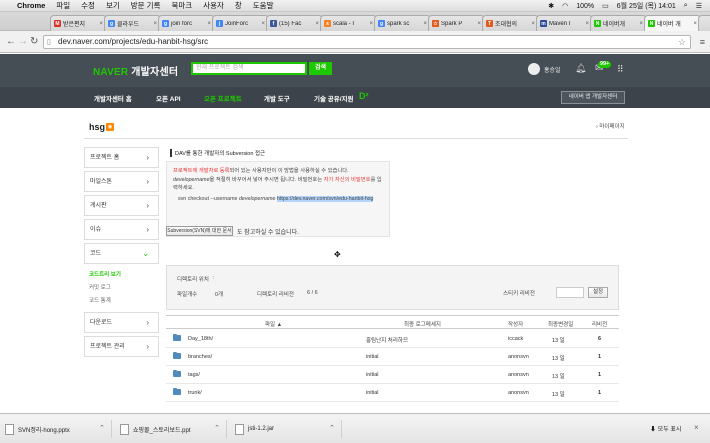  What do you see at coordinates (686, 6) in the screenshot?
I see `search-icon: ⌕` at bounding box center [686, 6].